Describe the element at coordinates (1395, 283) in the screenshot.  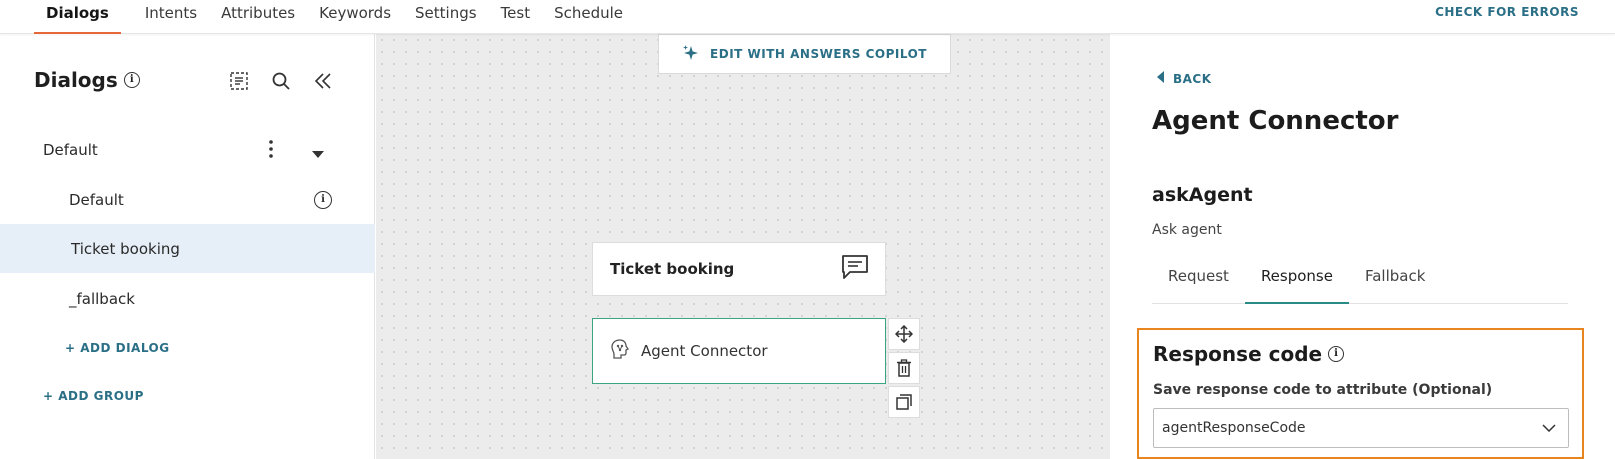
I see `tab-fallback: Fallback` at that location.